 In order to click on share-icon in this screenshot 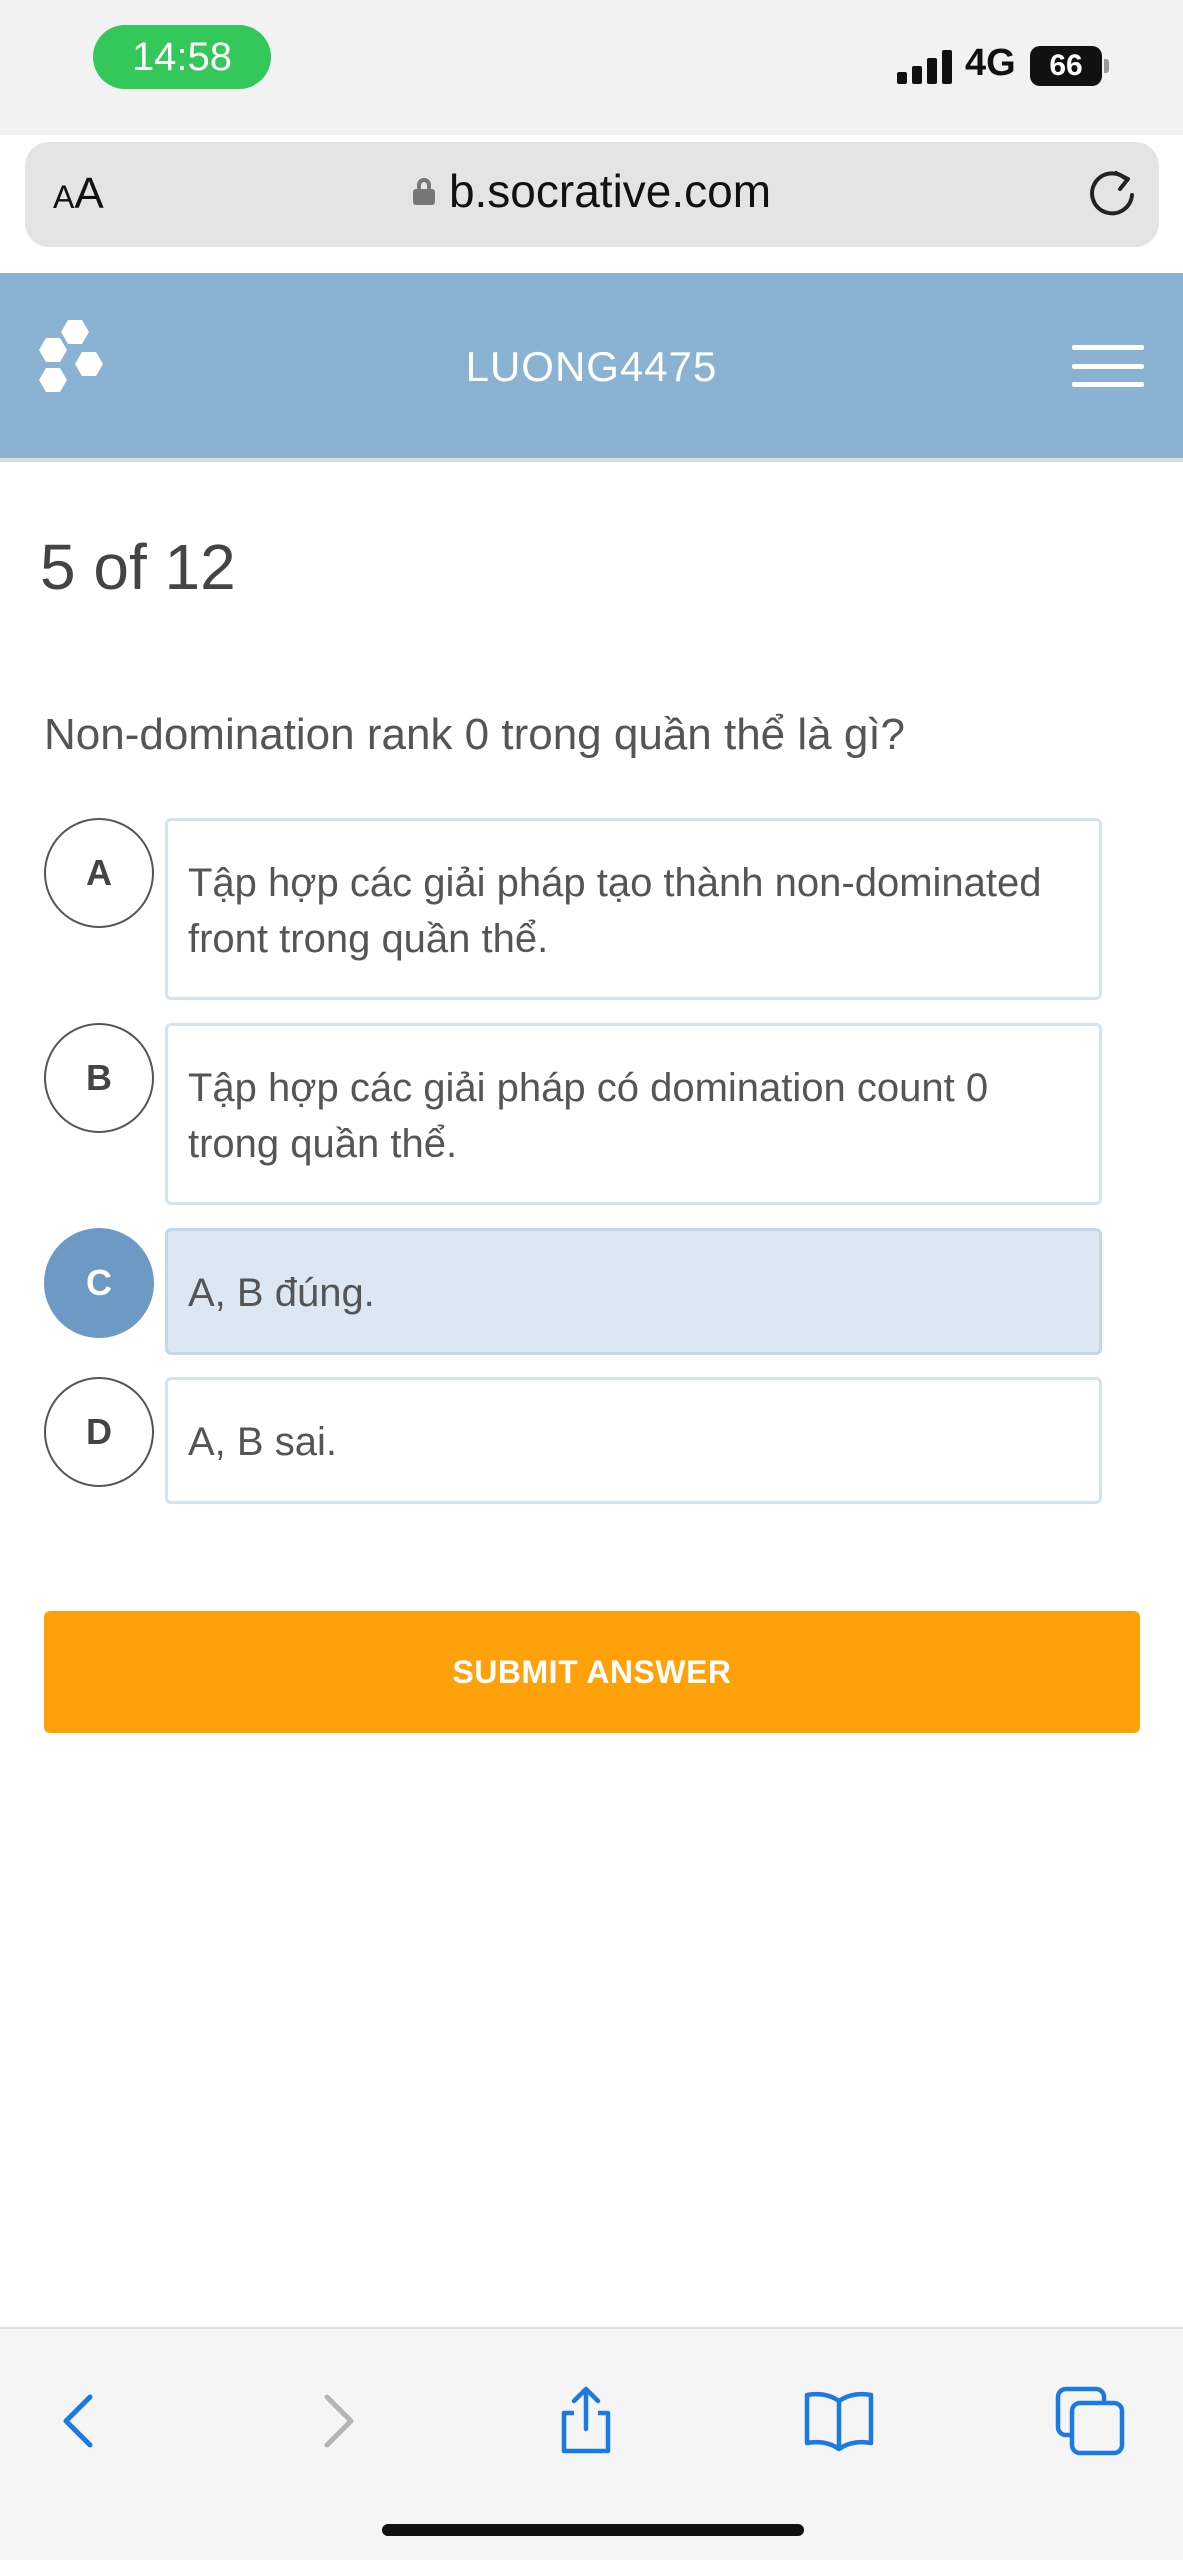, I will do `click(586, 2421)`.